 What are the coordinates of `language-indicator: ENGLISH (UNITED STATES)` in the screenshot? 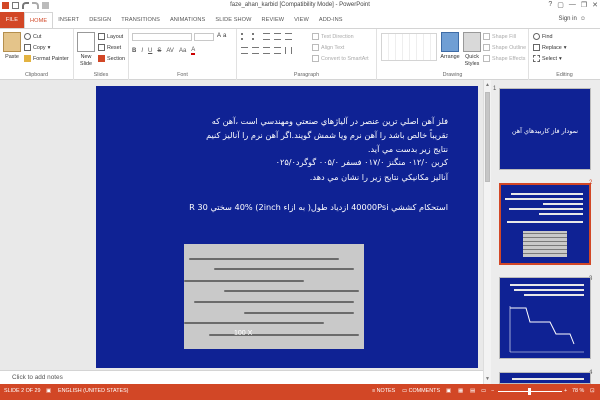 It's located at (93, 391).